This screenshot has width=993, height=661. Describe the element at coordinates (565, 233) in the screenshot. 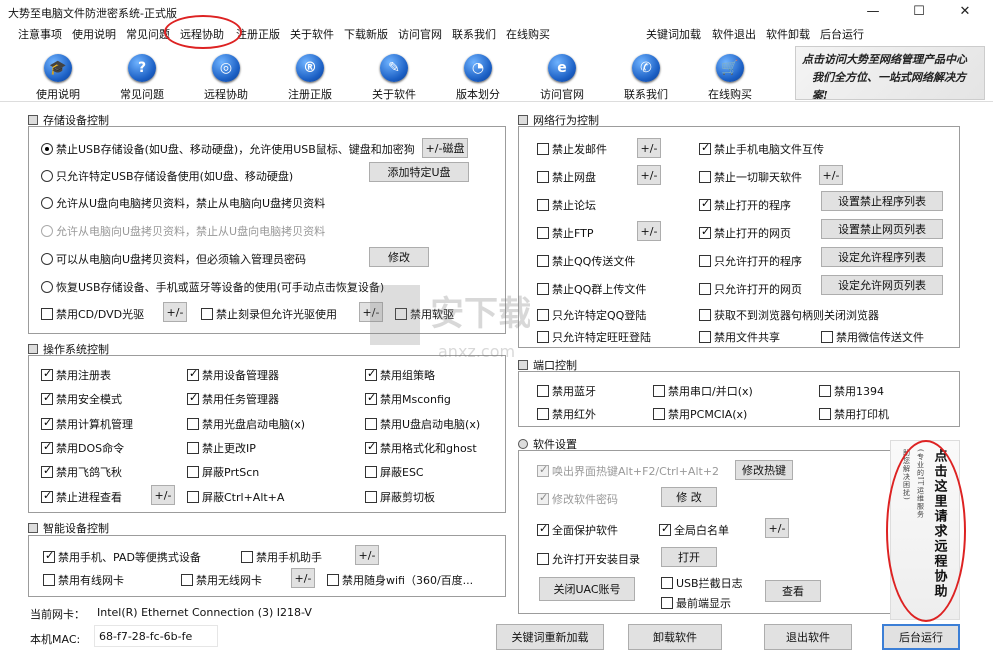

I see `net-checkbox-ftp: 禁止FTP` at that location.